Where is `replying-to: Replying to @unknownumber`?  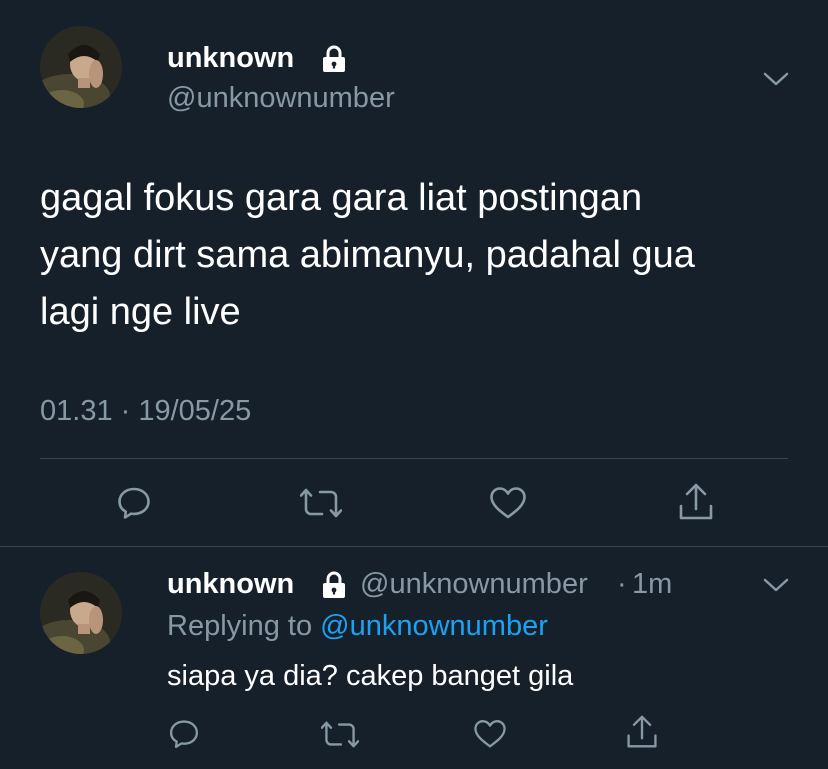
replying-to: Replying to @unknownumber is located at coordinates (357, 626).